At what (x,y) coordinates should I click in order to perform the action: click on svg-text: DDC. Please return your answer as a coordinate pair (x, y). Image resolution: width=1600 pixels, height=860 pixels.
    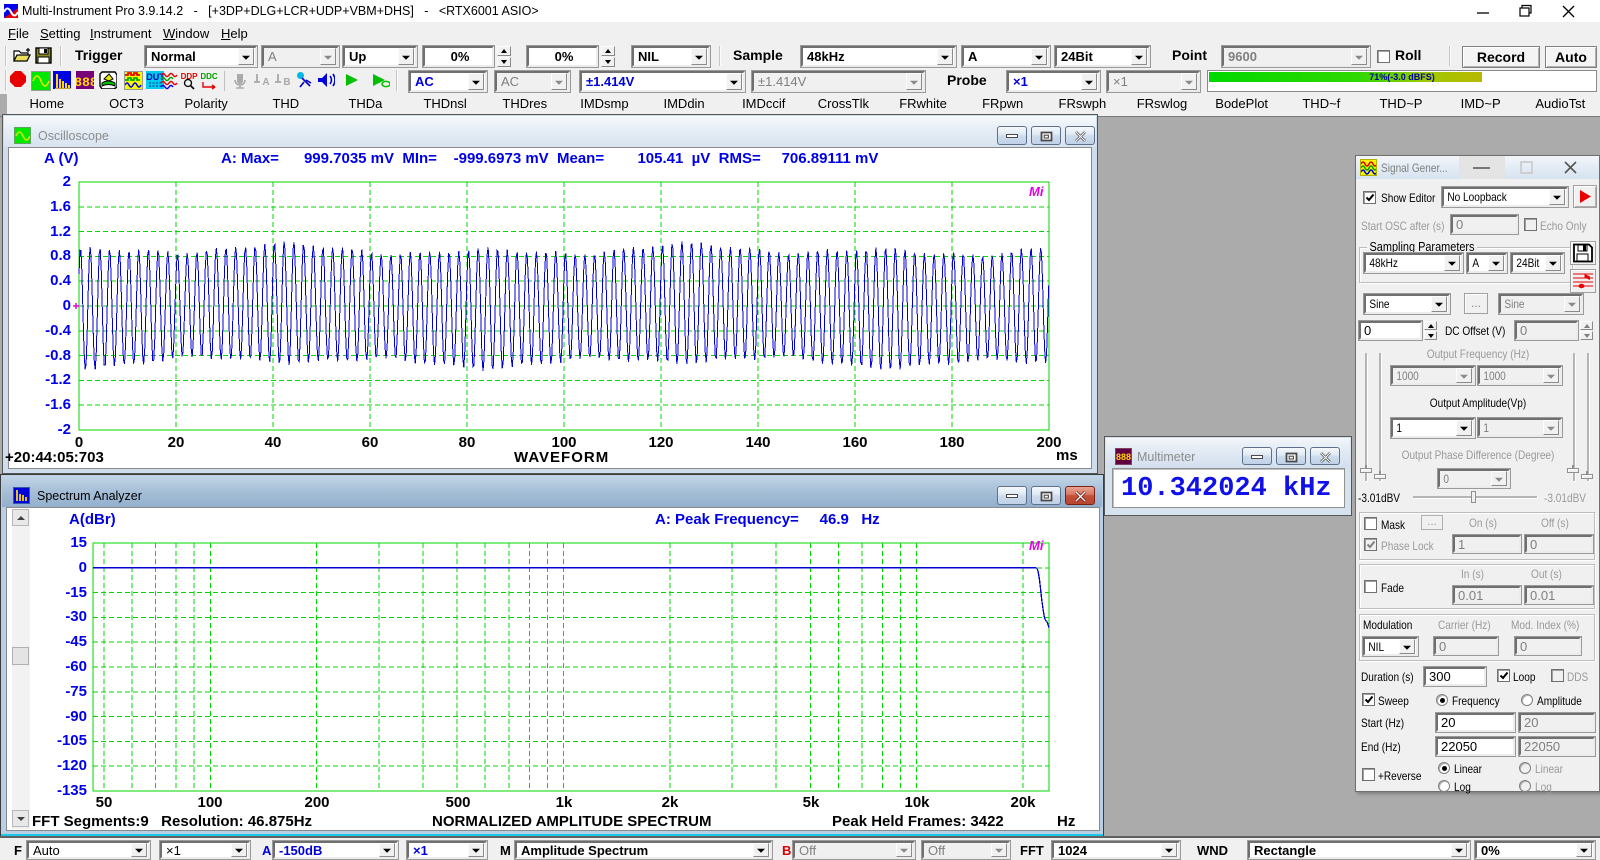
    Looking at the image, I should click on (209, 76).